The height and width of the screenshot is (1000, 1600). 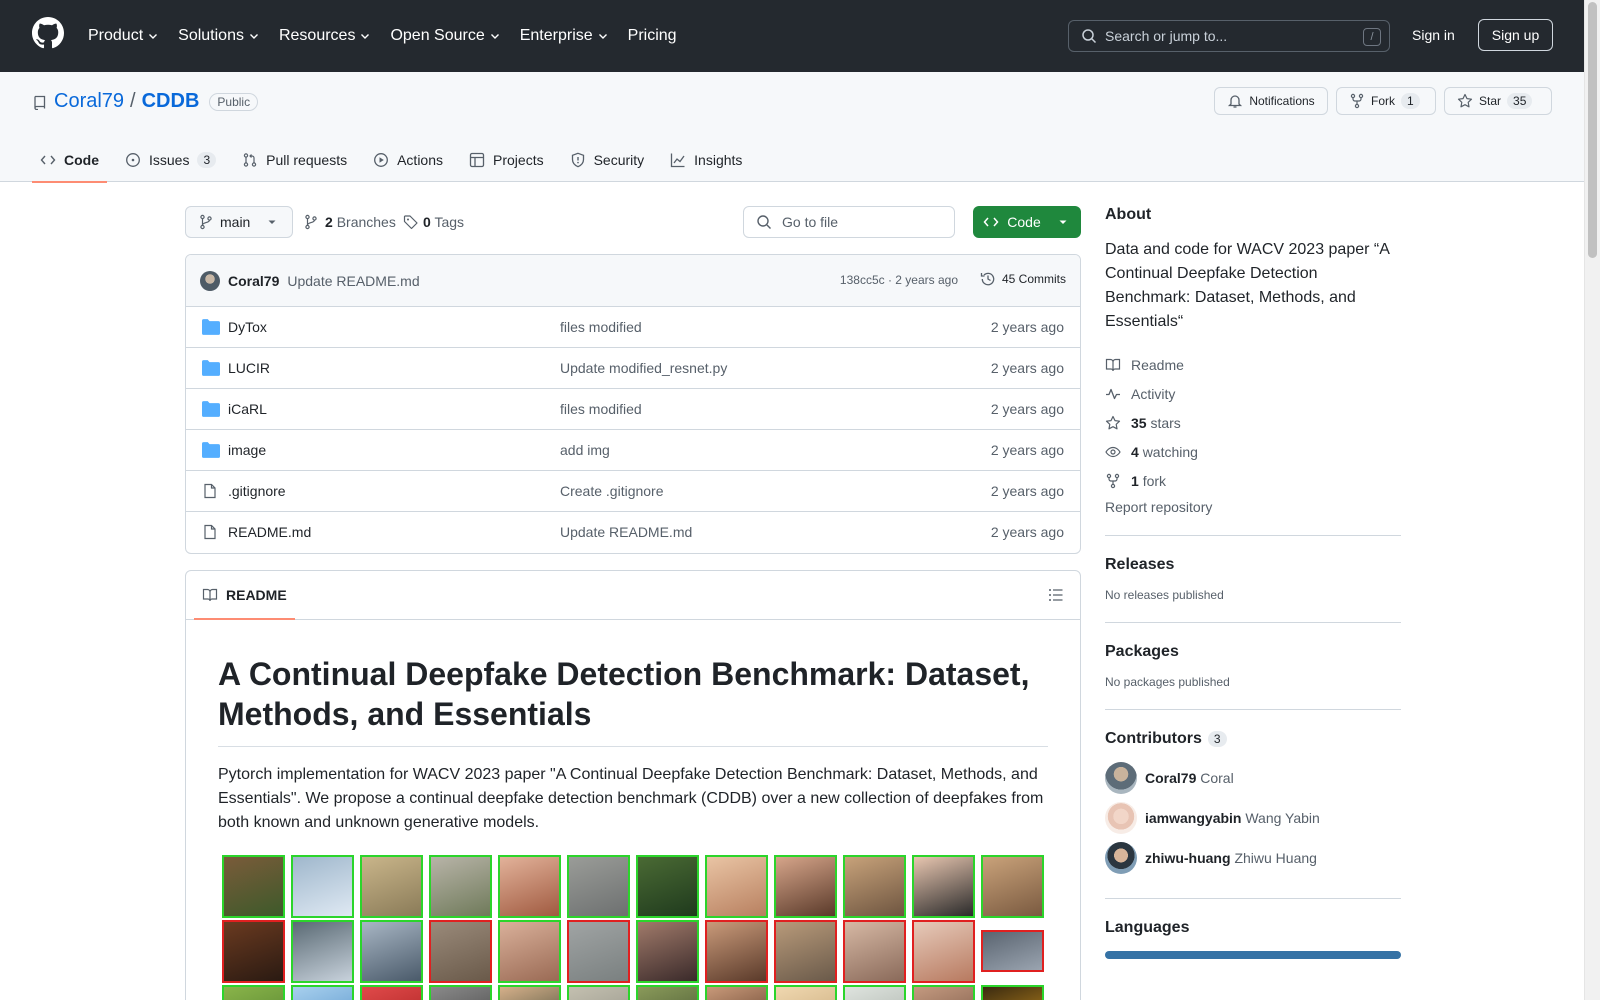 I want to click on tab-actions: Actions, so click(x=408, y=160).